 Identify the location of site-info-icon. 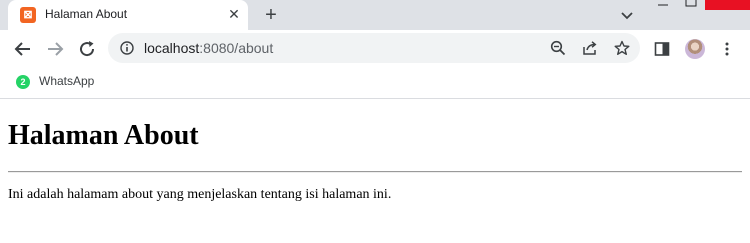
(127, 48).